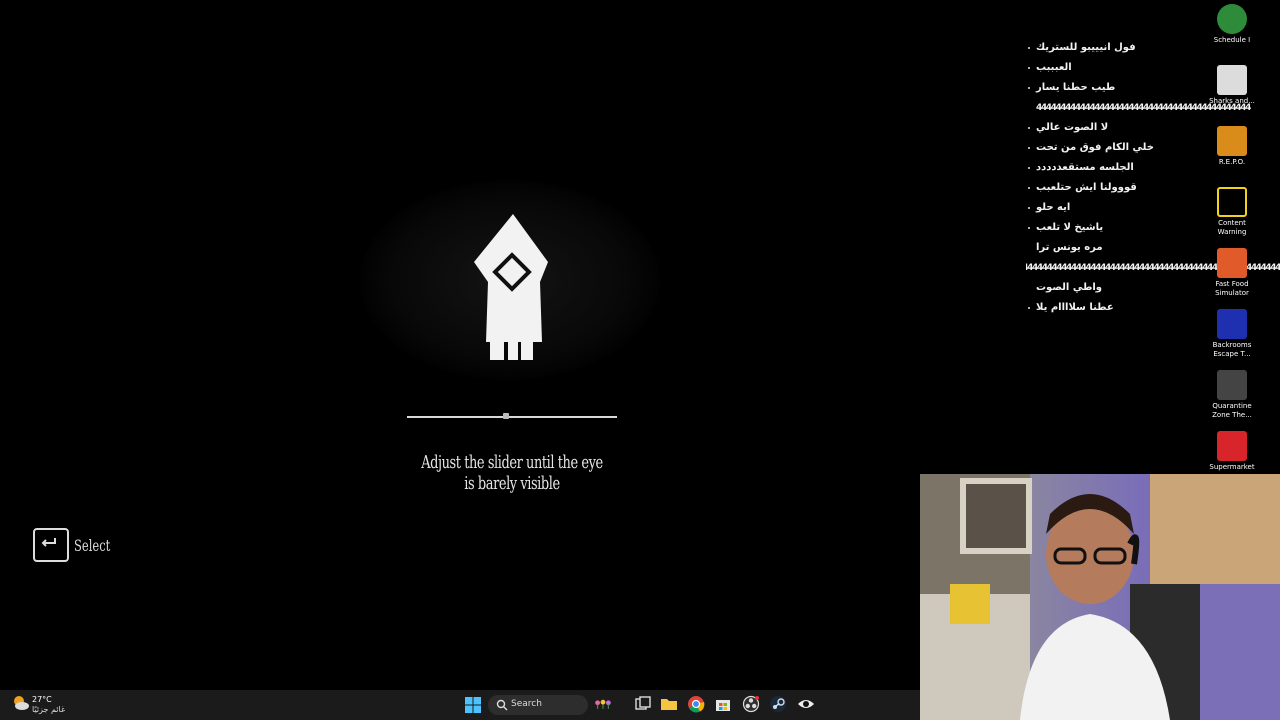  What do you see at coordinates (92, 545) in the screenshot?
I see `select-label: Select` at bounding box center [92, 545].